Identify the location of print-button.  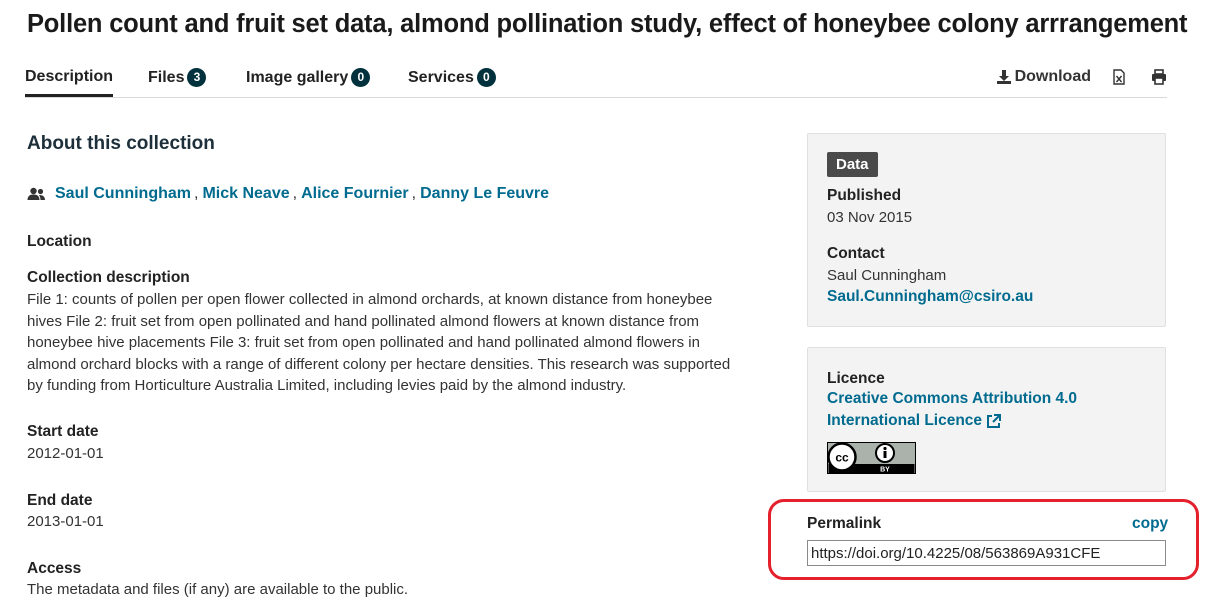
(1159, 77).